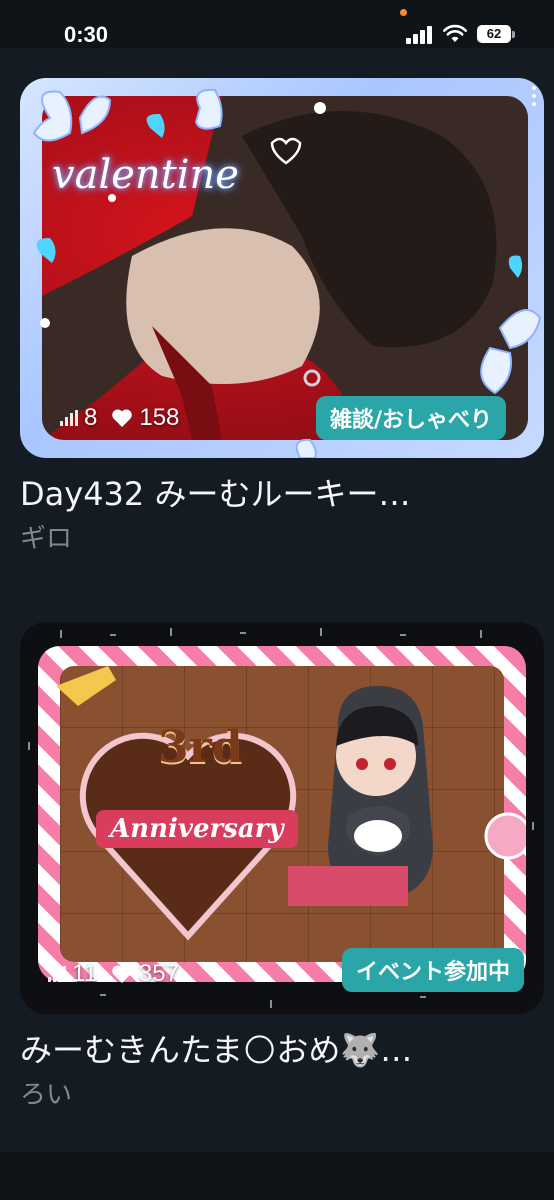 This screenshot has height=1200, width=554. I want to click on like-count-group: 158, so click(145, 418).